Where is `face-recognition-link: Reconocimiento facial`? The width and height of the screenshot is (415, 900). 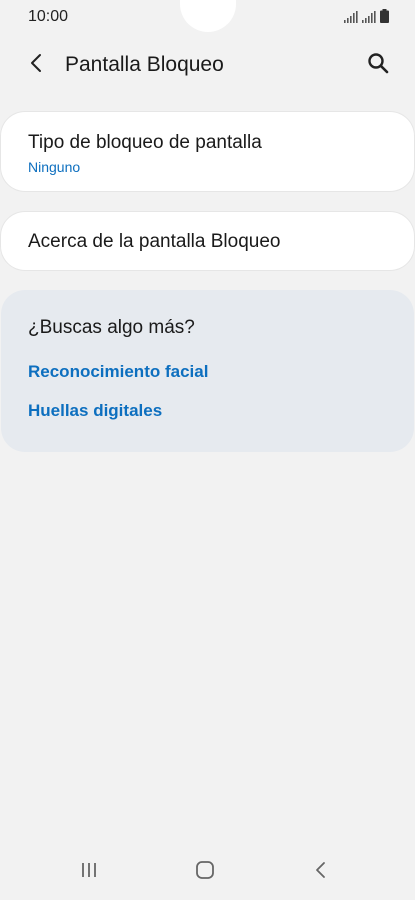 face-recognition-link: Reconocimiento facial is located at coordinates (118, 372).